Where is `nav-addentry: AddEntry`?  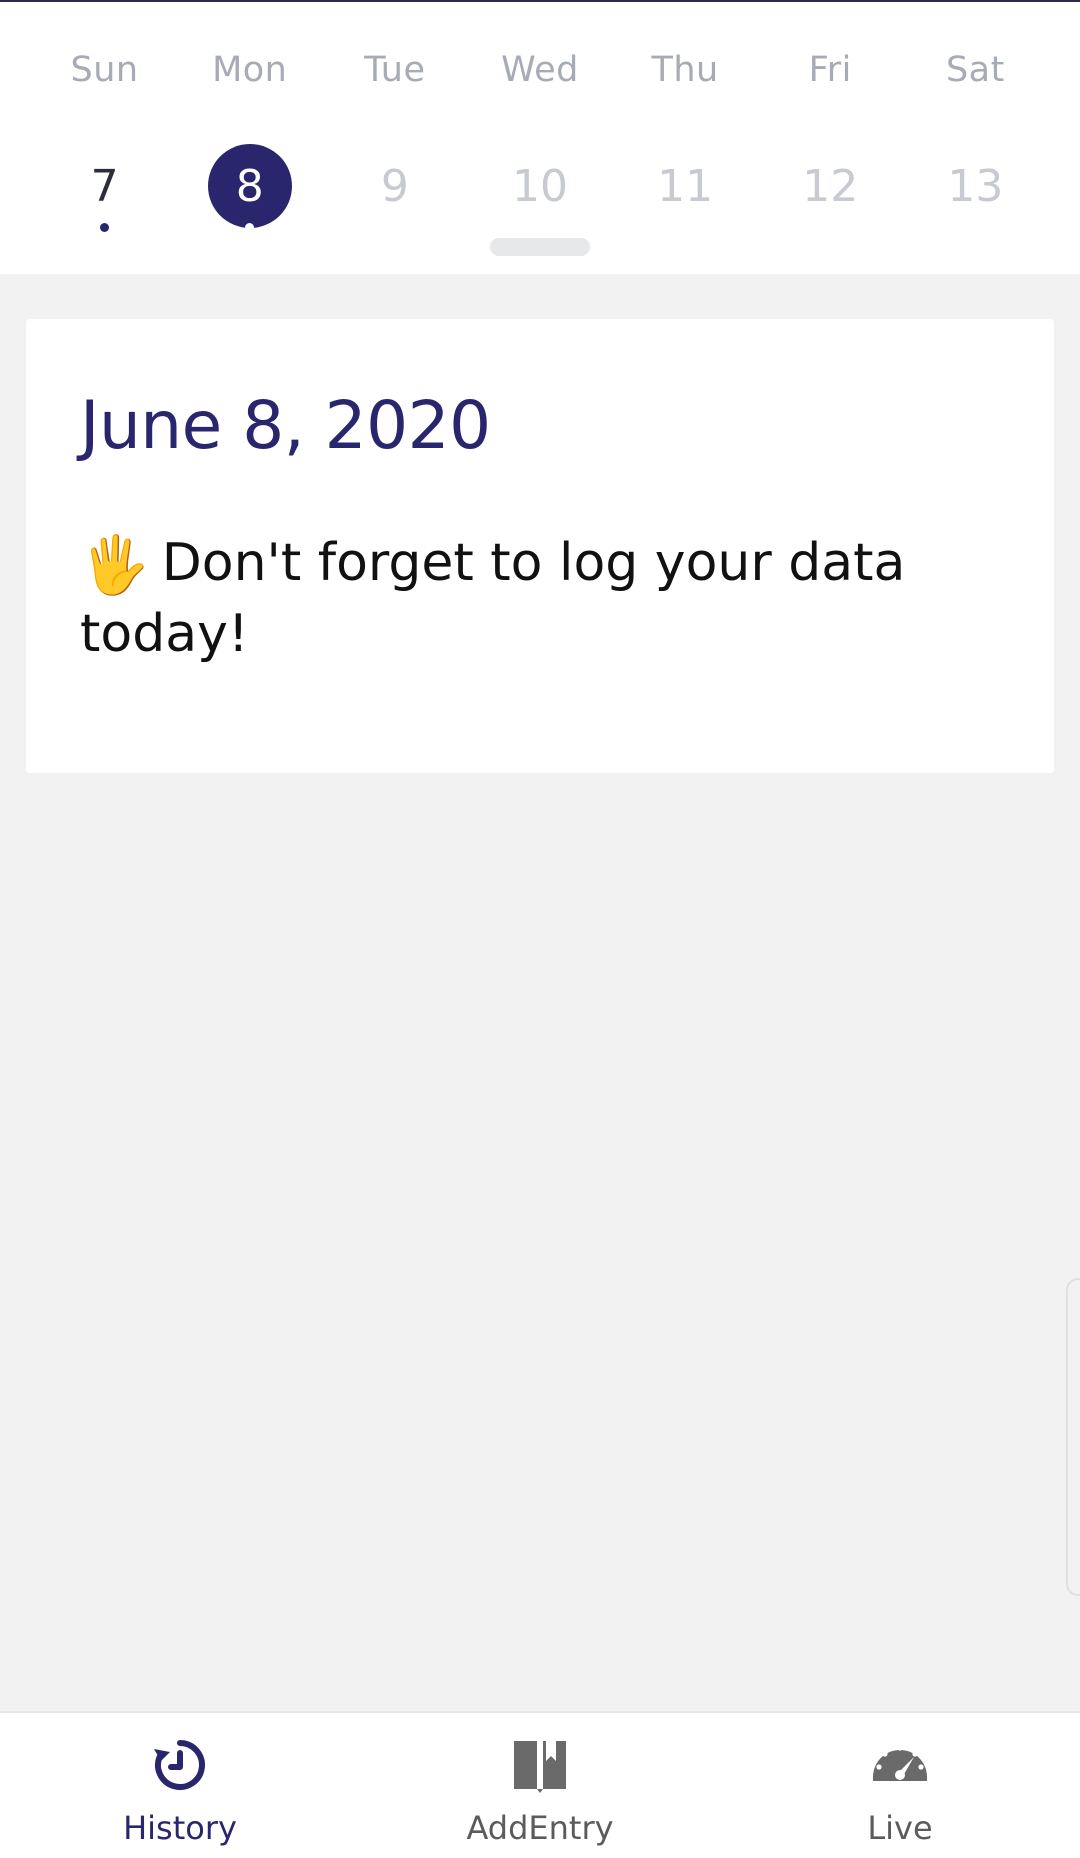
nav-addentry: AddEntry is located at coordinates (540, 1785).